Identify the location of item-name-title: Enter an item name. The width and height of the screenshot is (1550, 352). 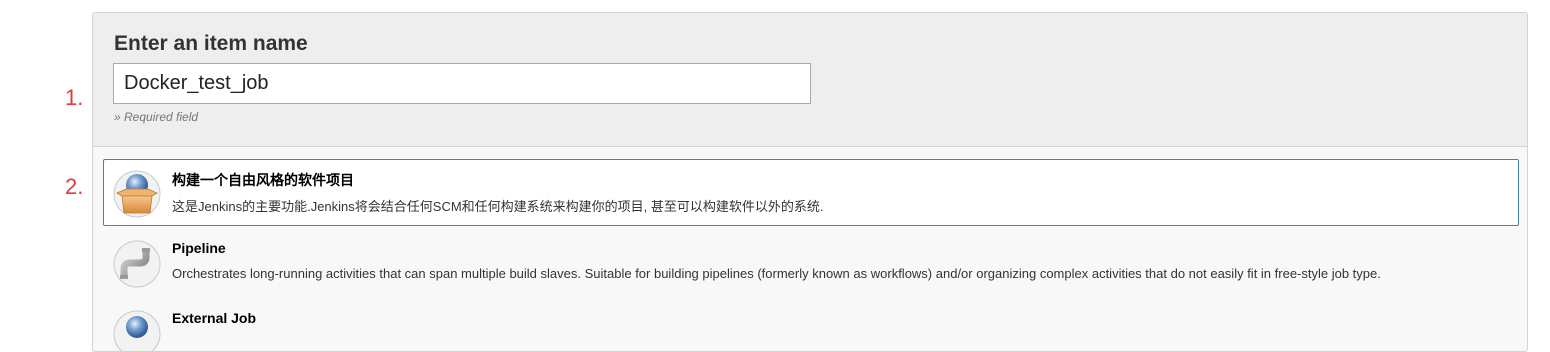
(211, 43).